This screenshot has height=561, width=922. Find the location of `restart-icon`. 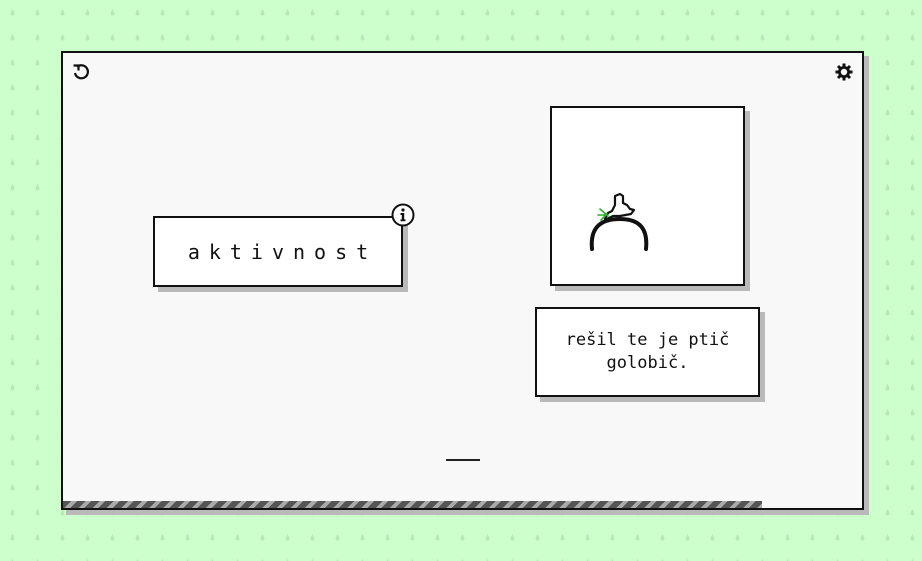

restart-icon is located at coordinates (81, 72).